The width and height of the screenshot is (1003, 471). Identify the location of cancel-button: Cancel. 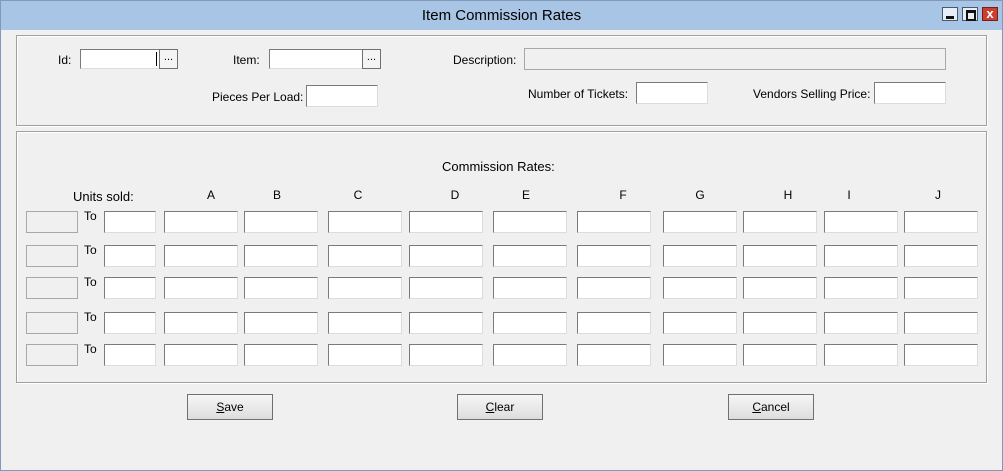
(771, 407).